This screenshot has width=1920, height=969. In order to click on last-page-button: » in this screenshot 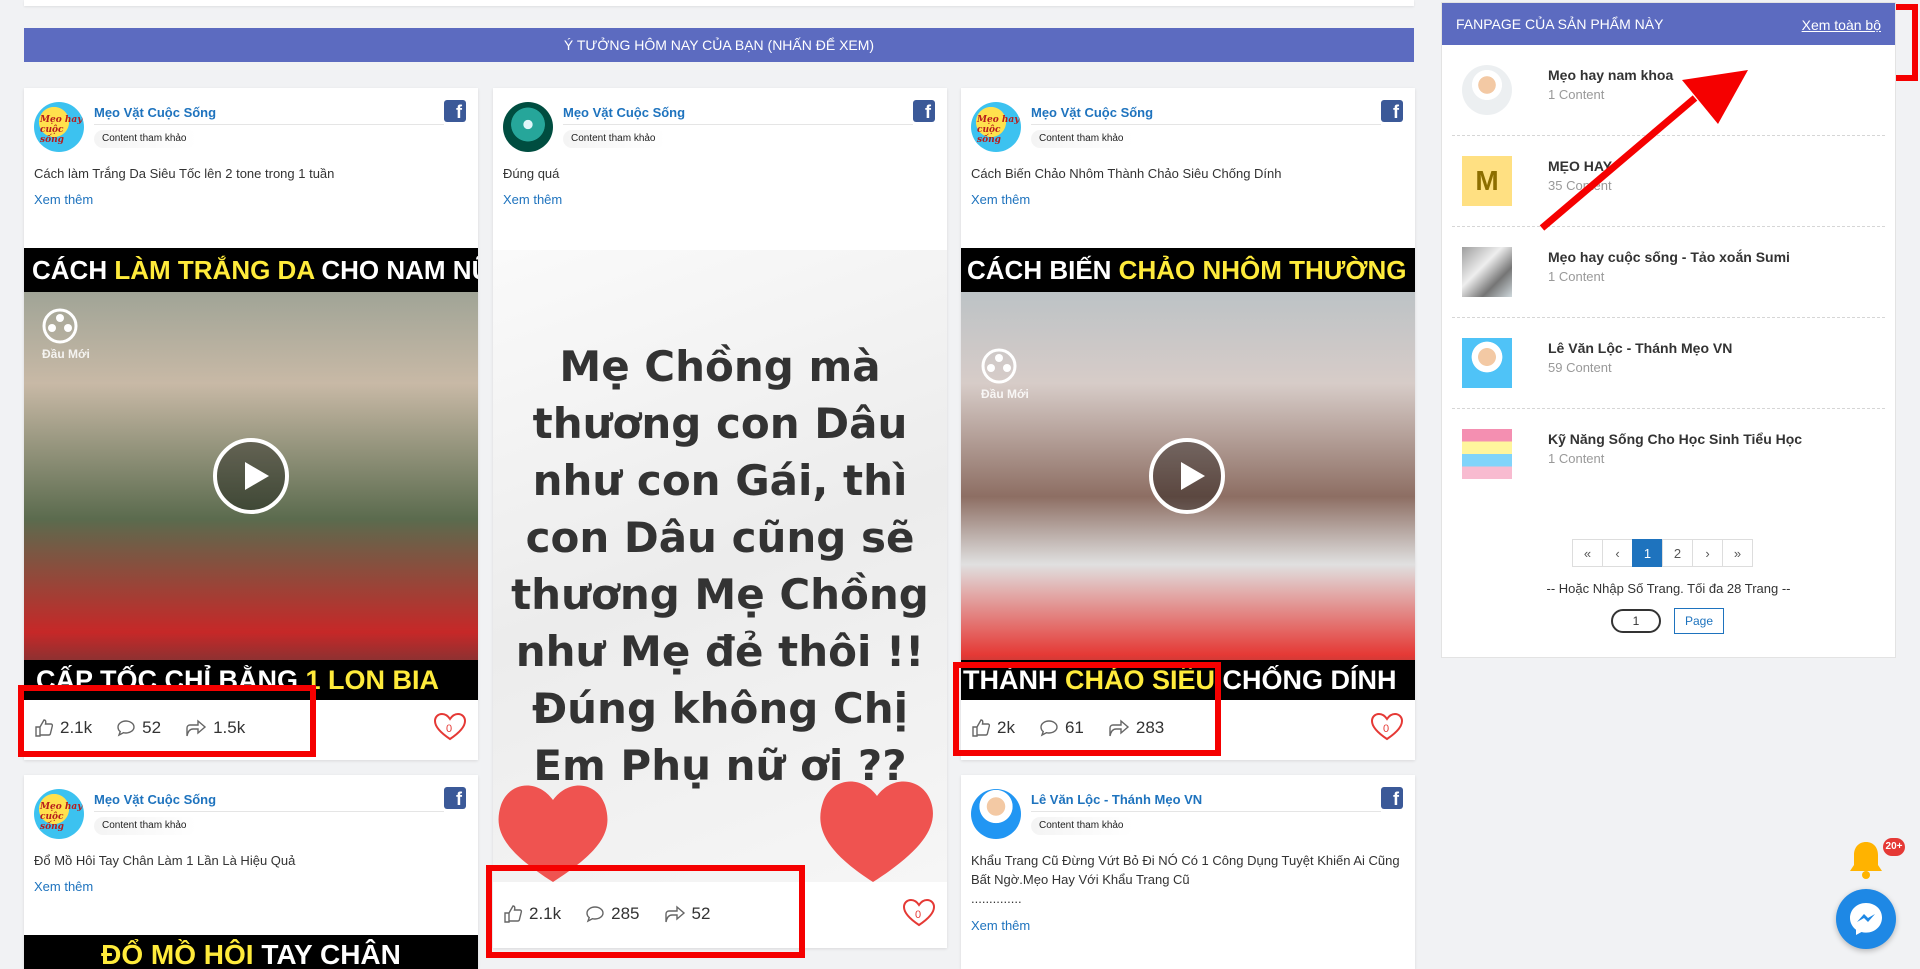, I will do `click(1737, 553)`.